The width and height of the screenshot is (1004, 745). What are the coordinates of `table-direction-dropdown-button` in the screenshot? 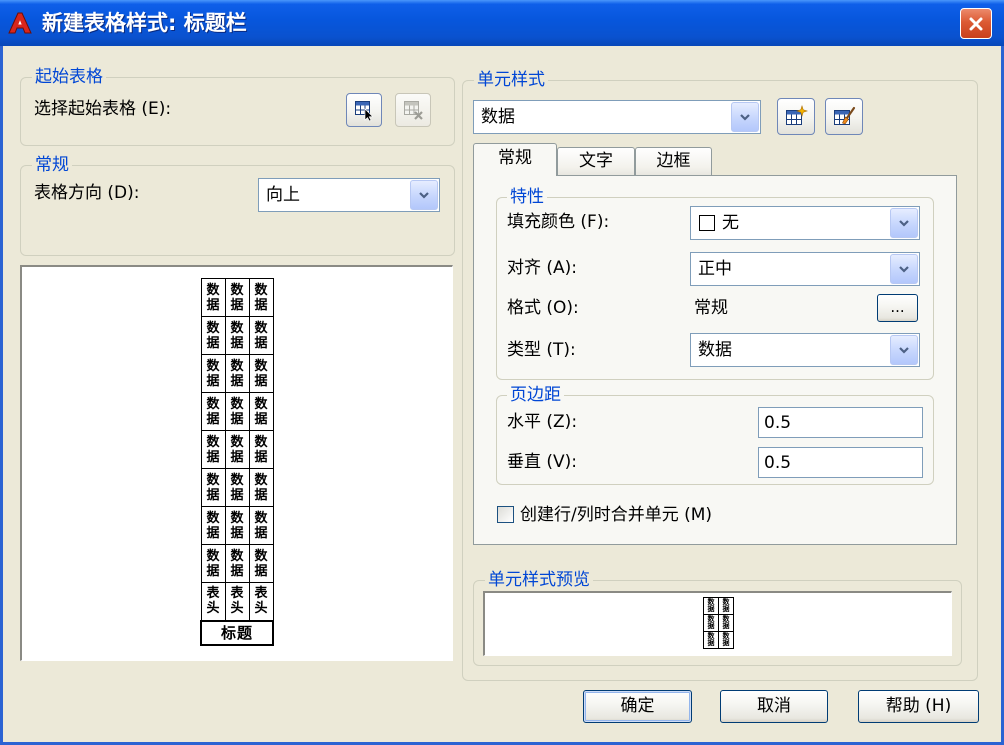 It's located at (424, 195).